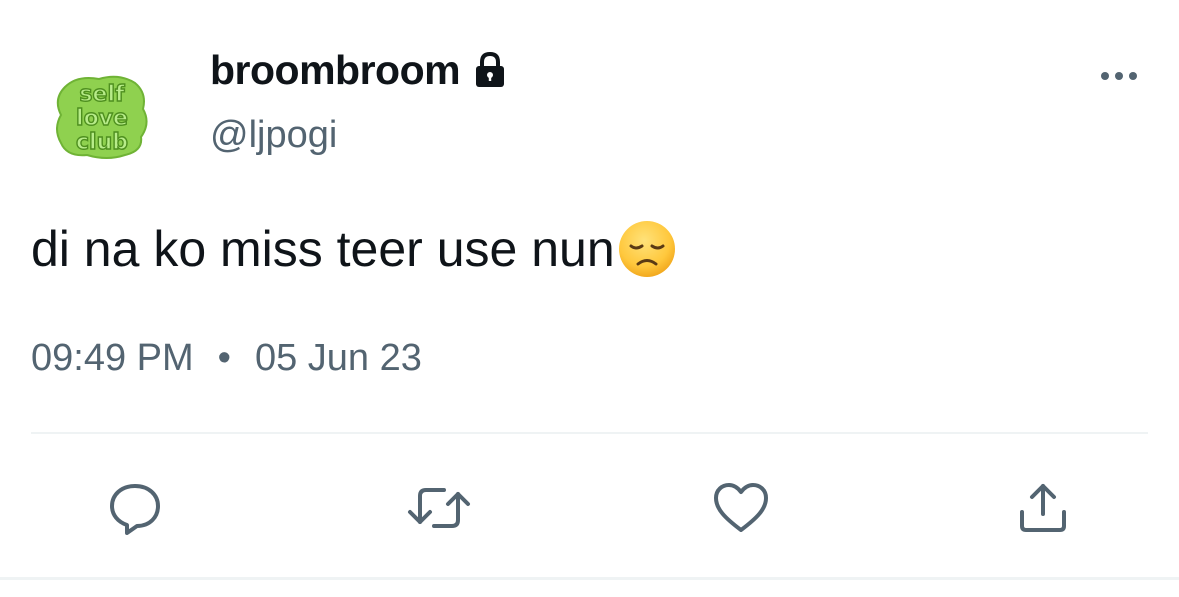  I want to click on retweet-button, so click(439, 508).